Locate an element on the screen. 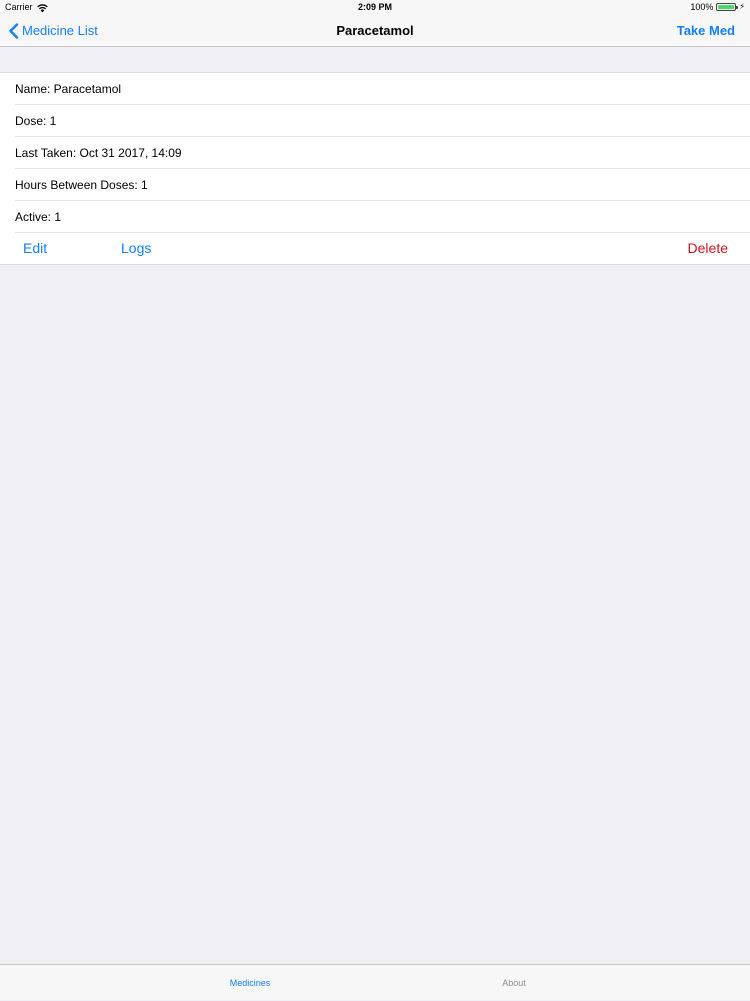 This screenshot has width=750, height=1001. battery-percent: 100% is located at coordinates (702, 7).